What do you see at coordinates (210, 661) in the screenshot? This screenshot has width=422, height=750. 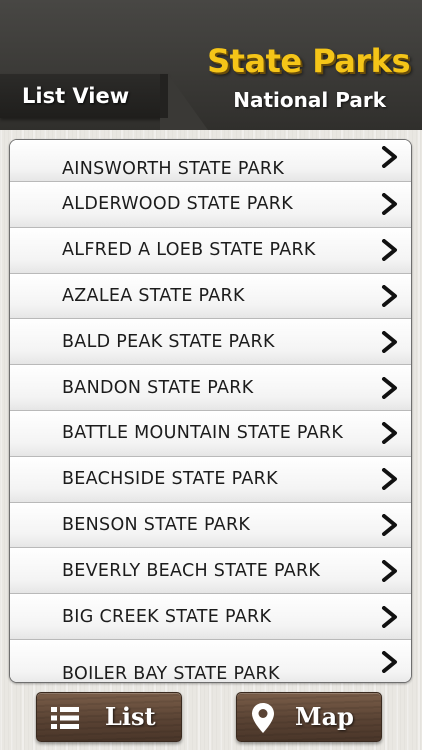 I see `park-list-item: BOILER BAY STATE PARK` at bounding box center [210, 661].